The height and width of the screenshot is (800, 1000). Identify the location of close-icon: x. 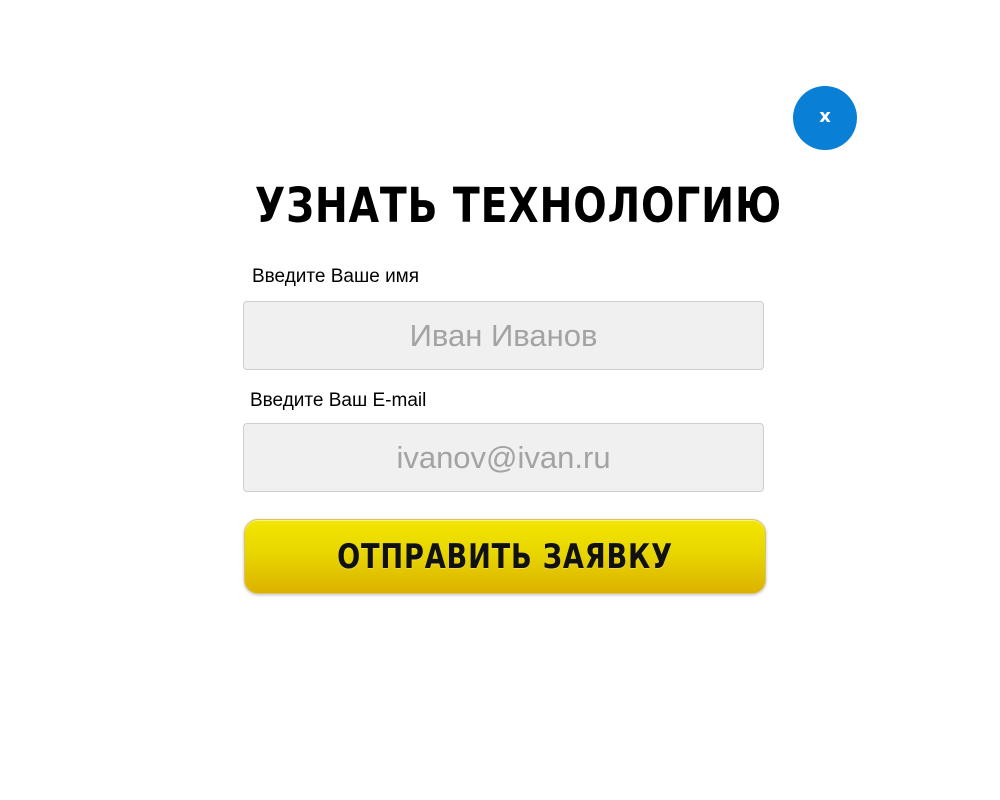
(825, 116).